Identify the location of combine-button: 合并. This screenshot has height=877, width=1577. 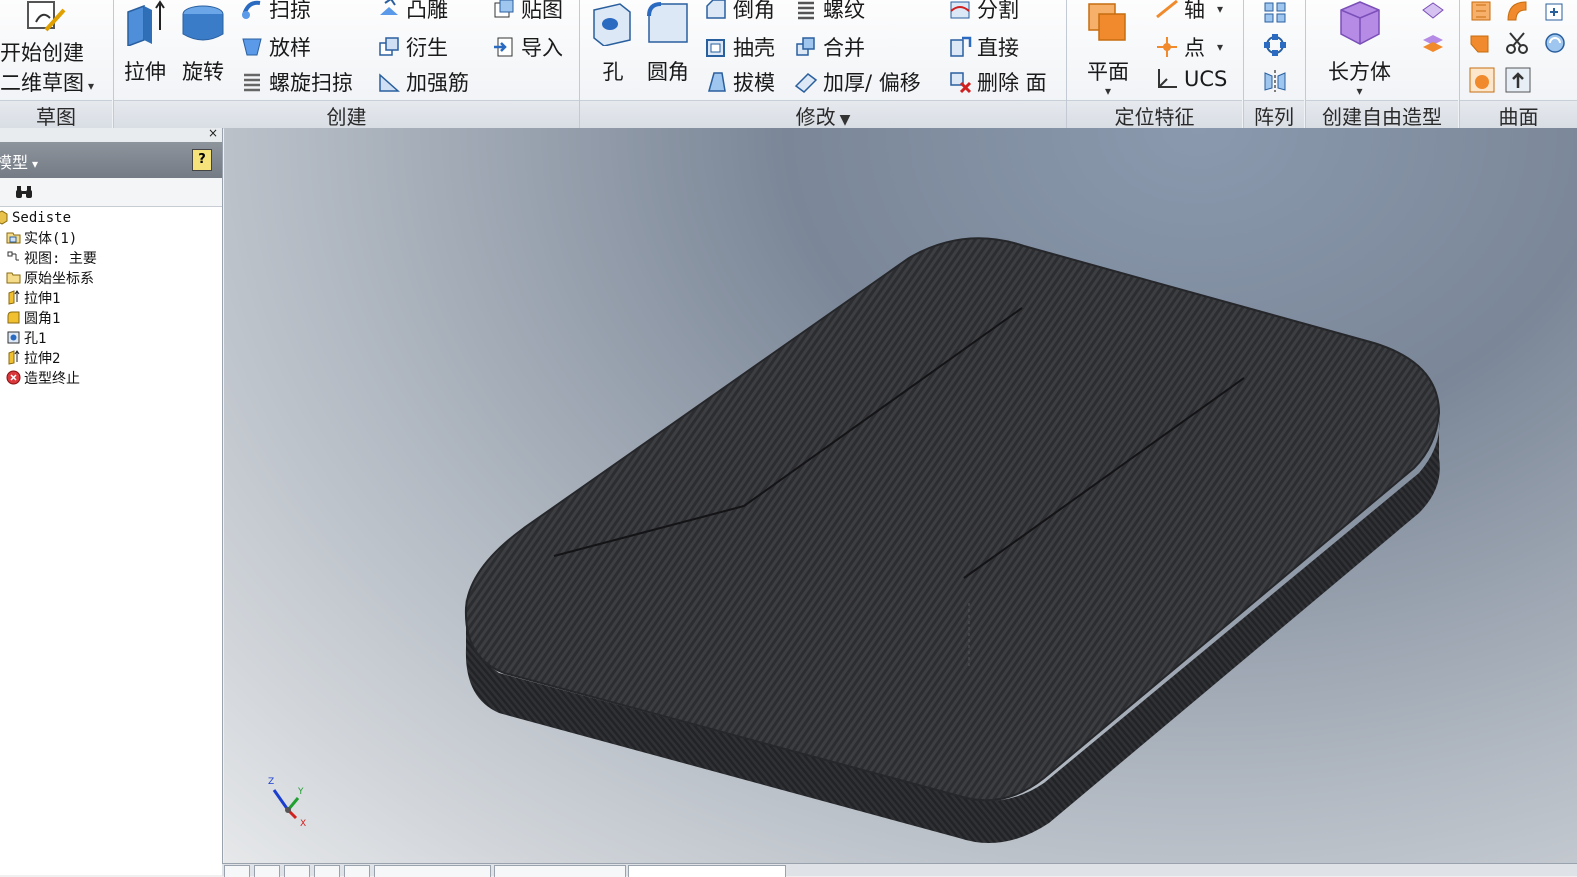
(829, 47).